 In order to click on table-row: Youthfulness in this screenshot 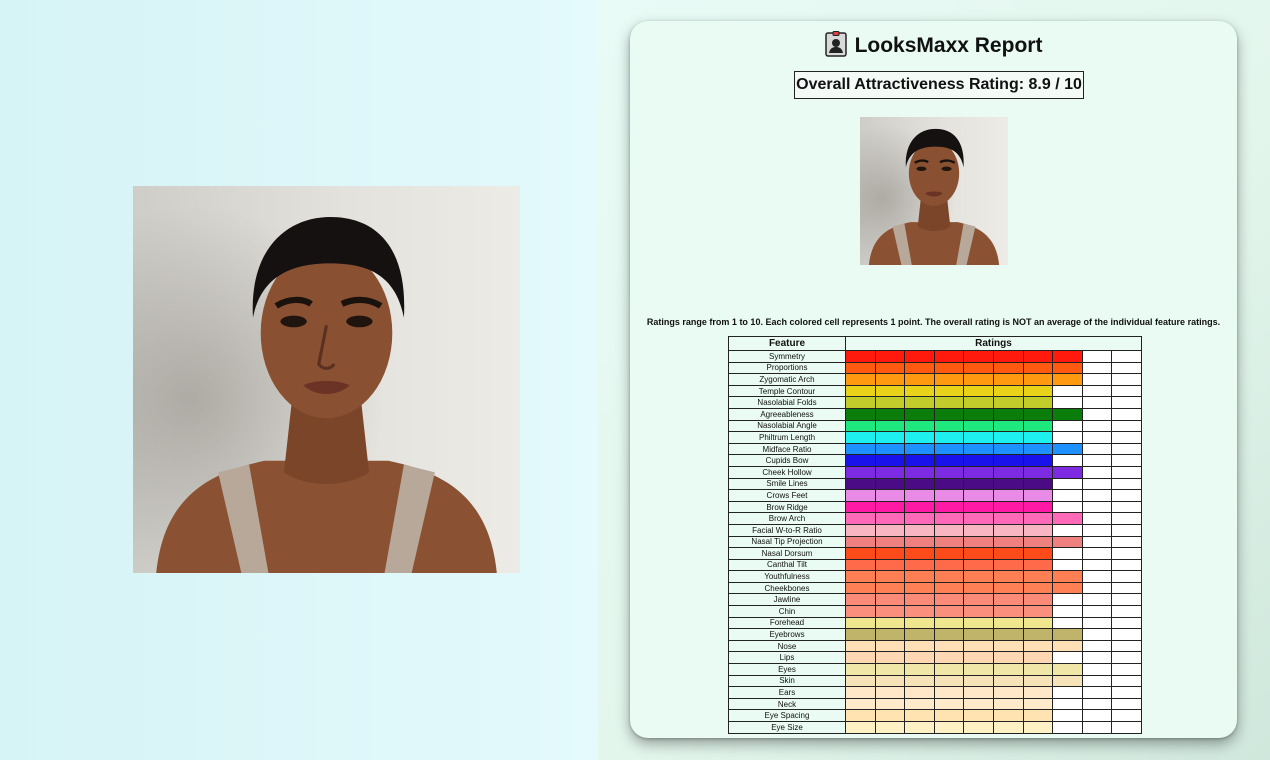, I will do `click(935, 576)`.